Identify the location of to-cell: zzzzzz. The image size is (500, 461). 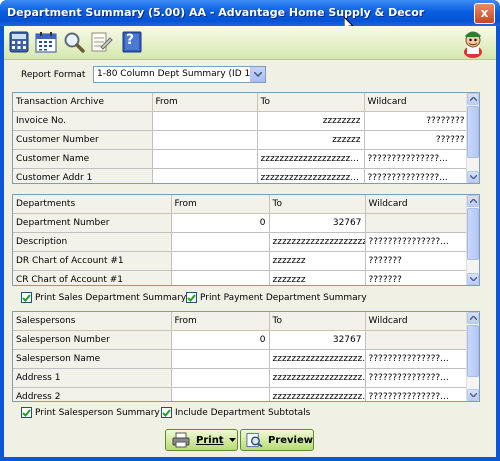
(311, 140).